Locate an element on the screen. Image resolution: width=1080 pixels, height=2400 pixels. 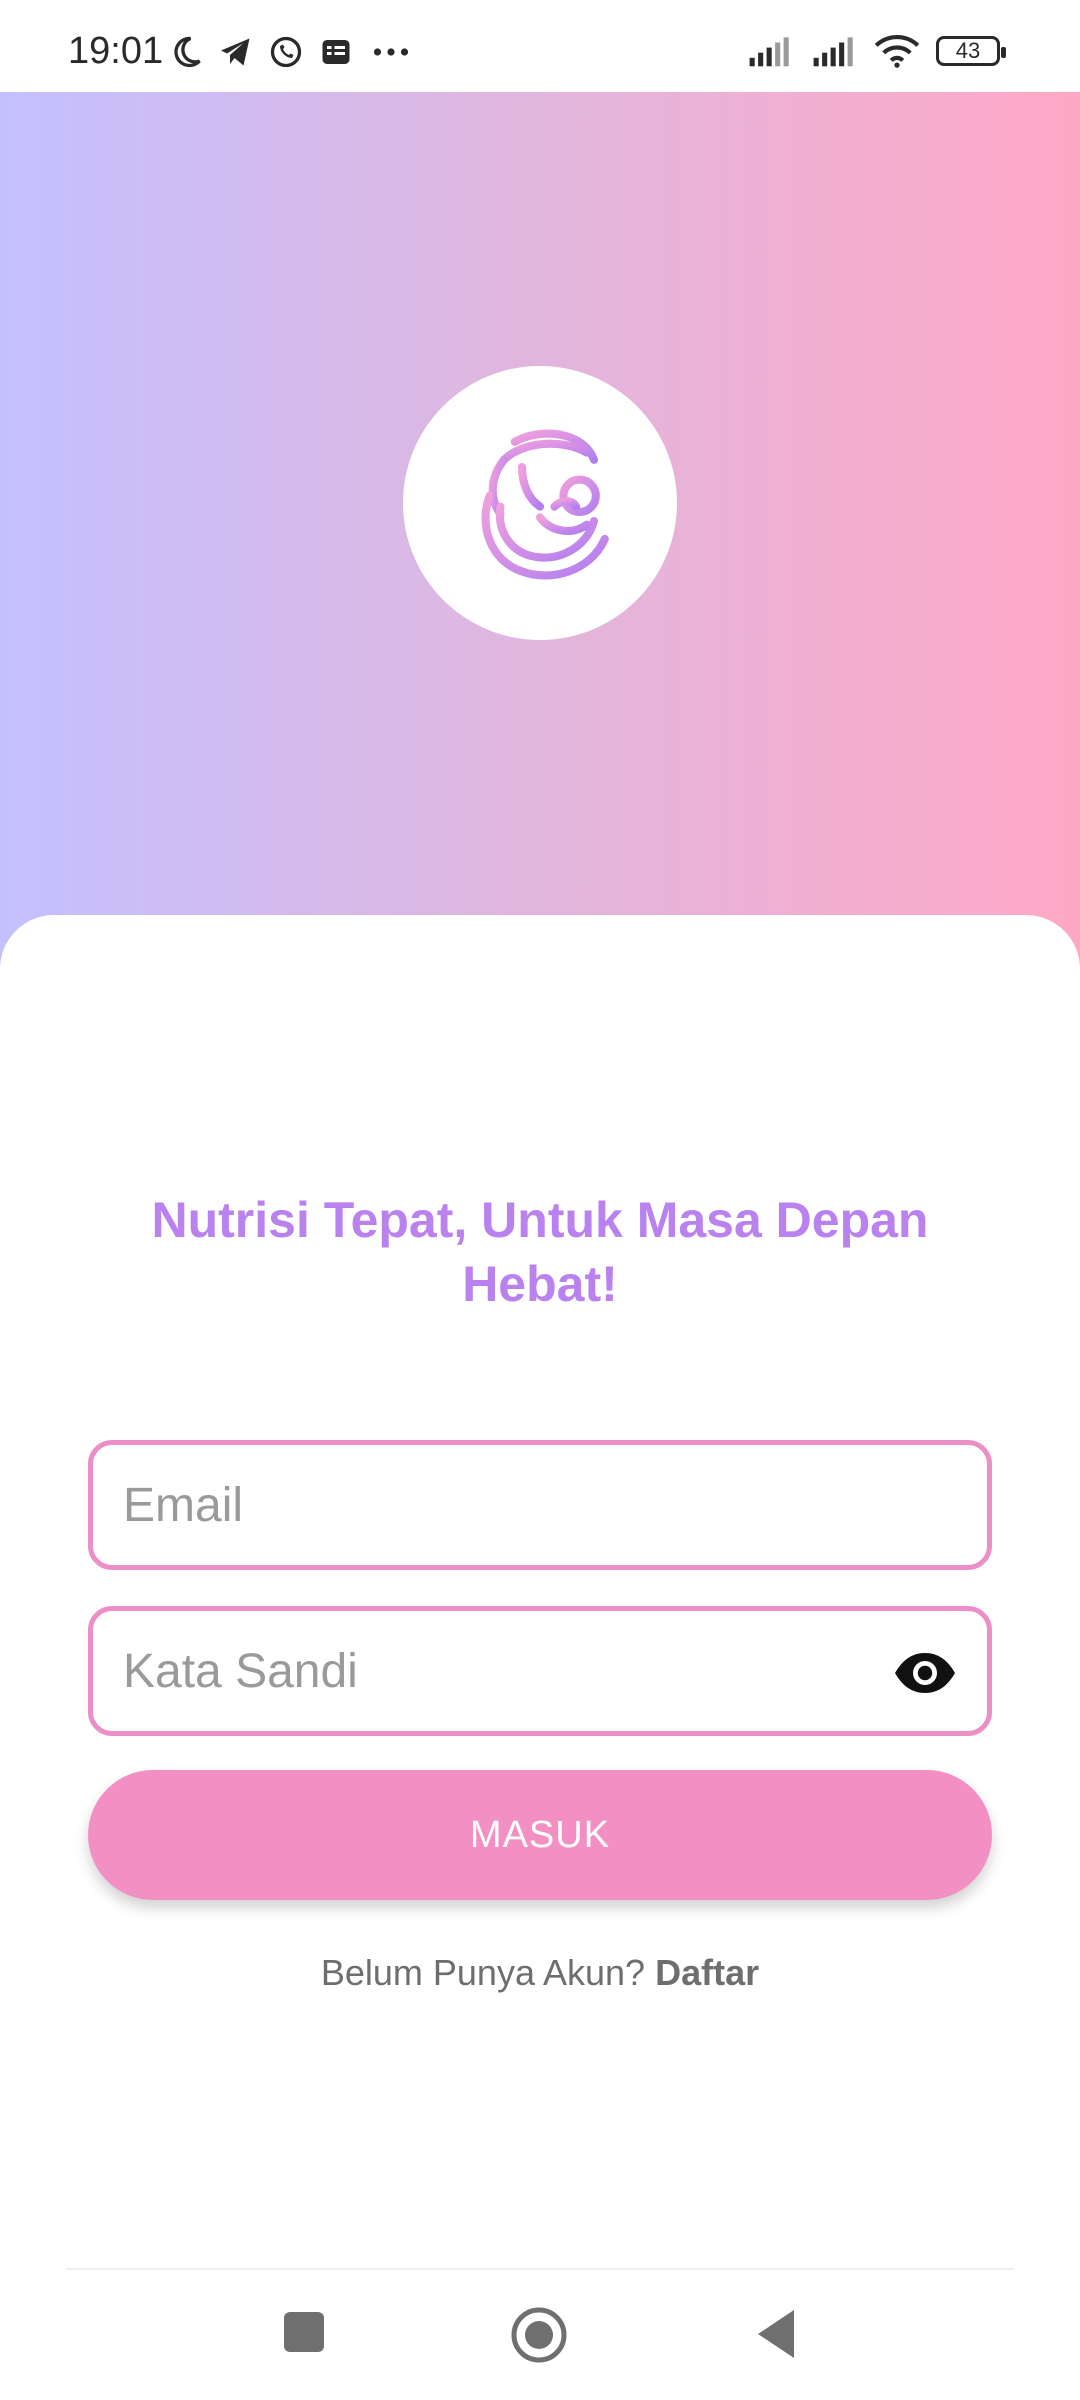
home-button is located at coordinates (539, 2335).